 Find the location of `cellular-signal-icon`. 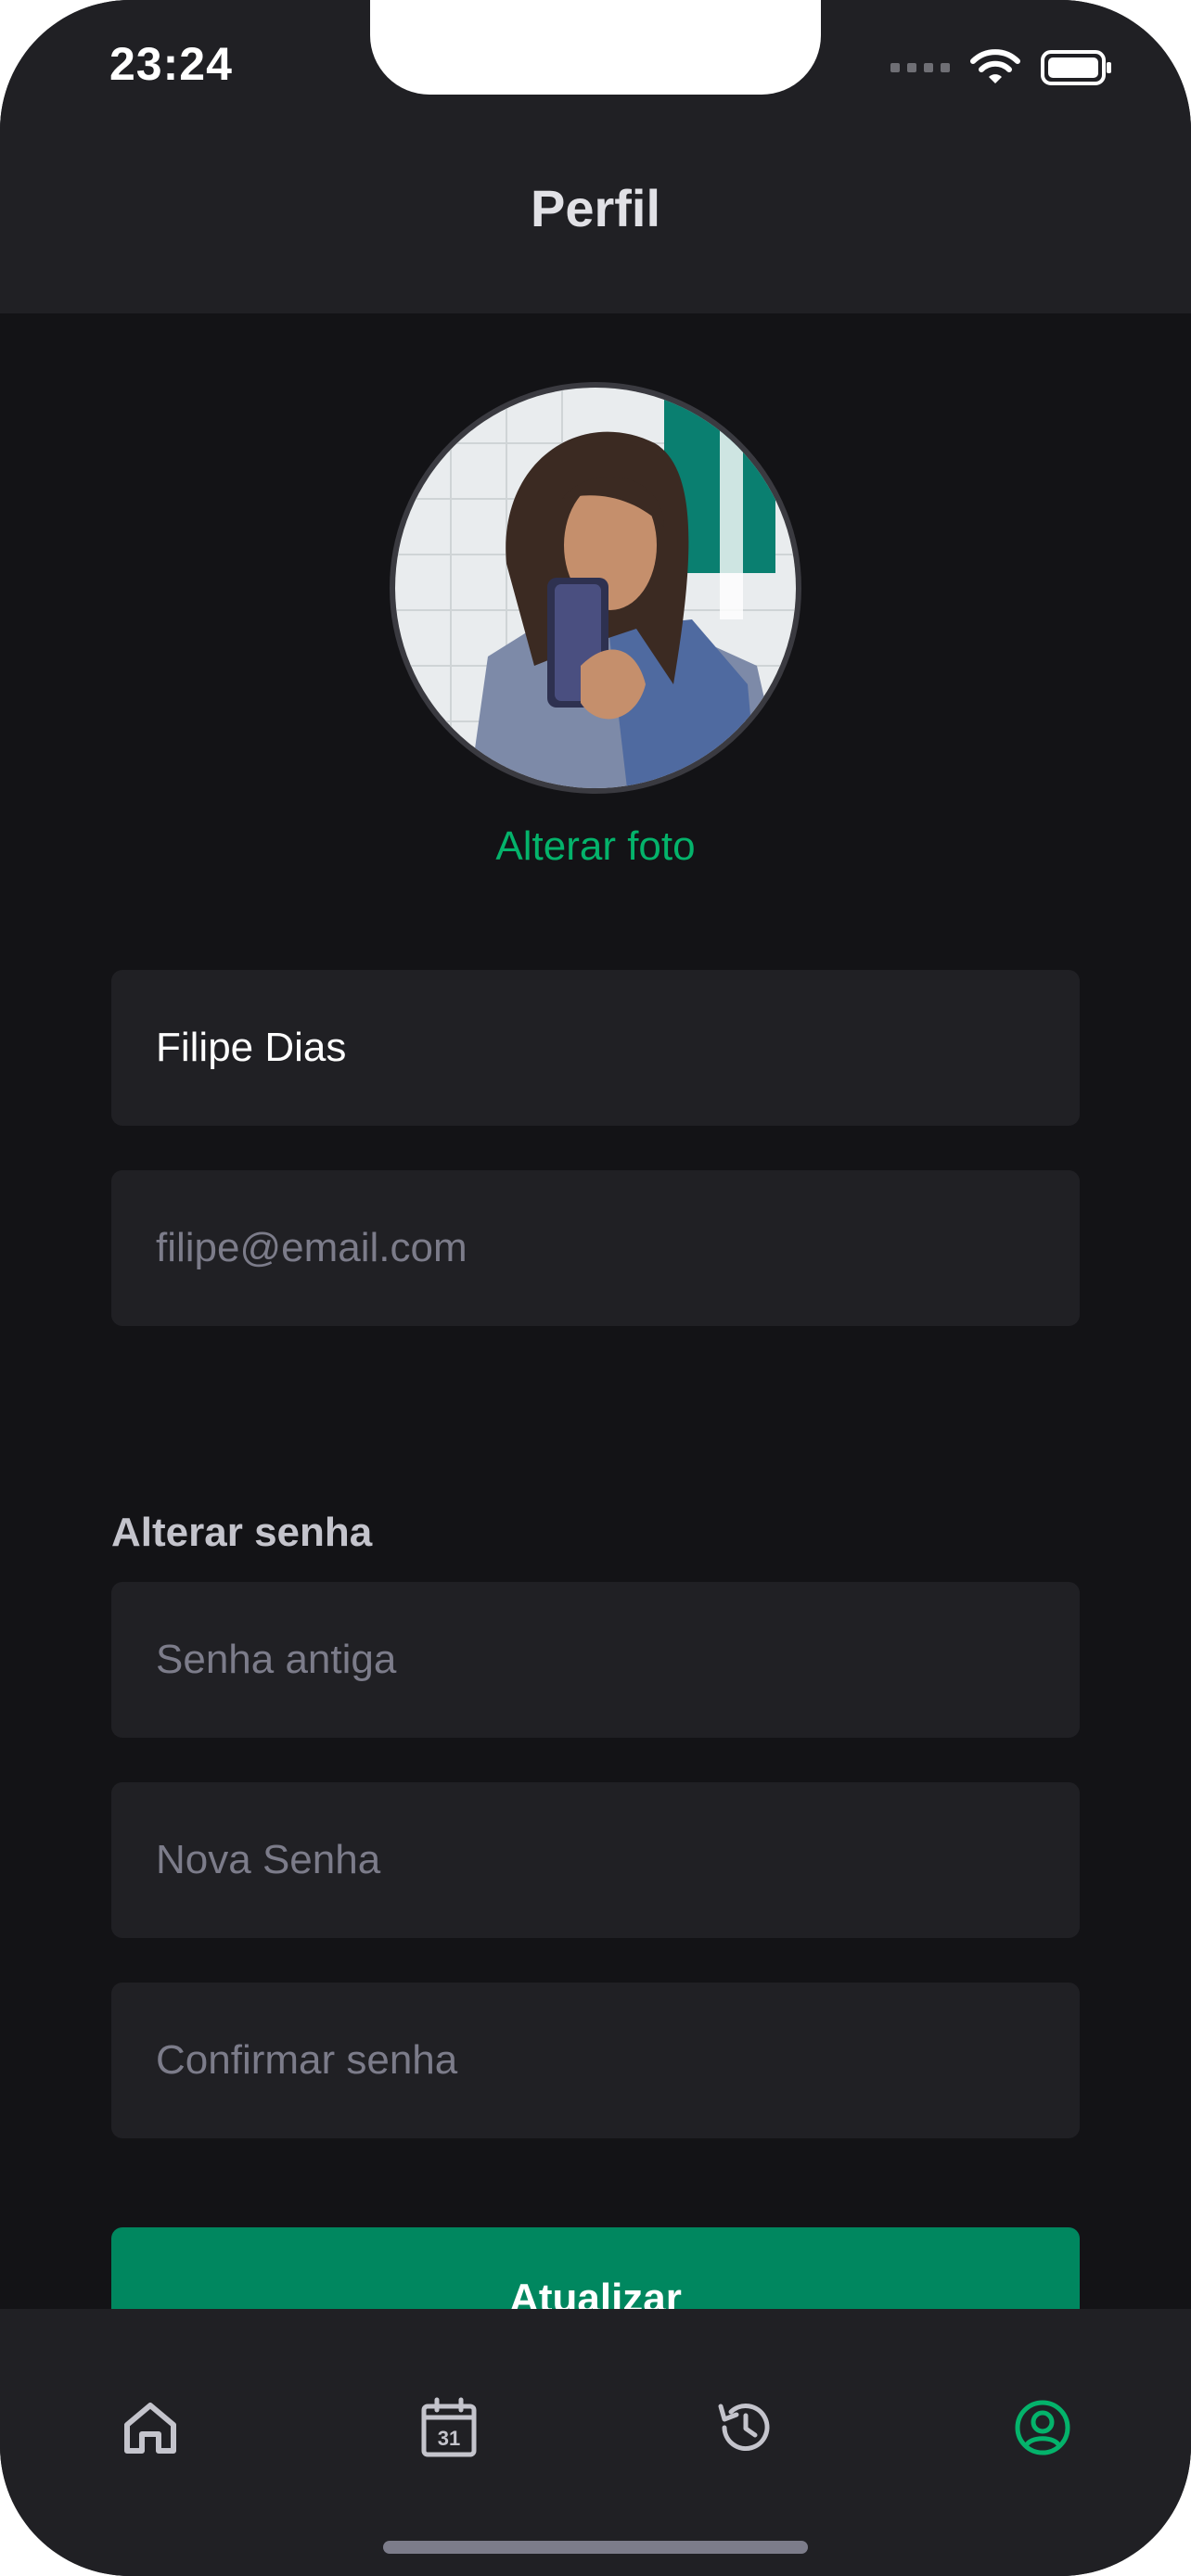

cellular-signal-icon is located at coordinates (920, 67).